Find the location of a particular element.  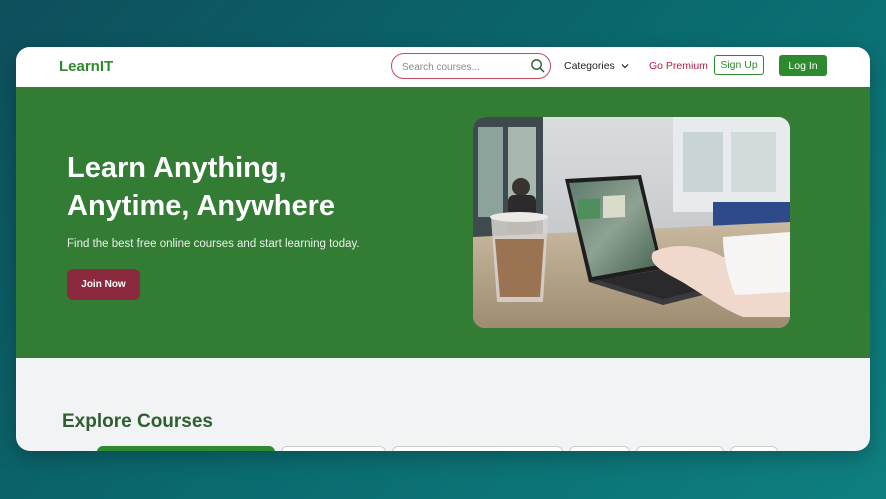

go-premium-link: Go Premium is located at coordinates (678, 66).